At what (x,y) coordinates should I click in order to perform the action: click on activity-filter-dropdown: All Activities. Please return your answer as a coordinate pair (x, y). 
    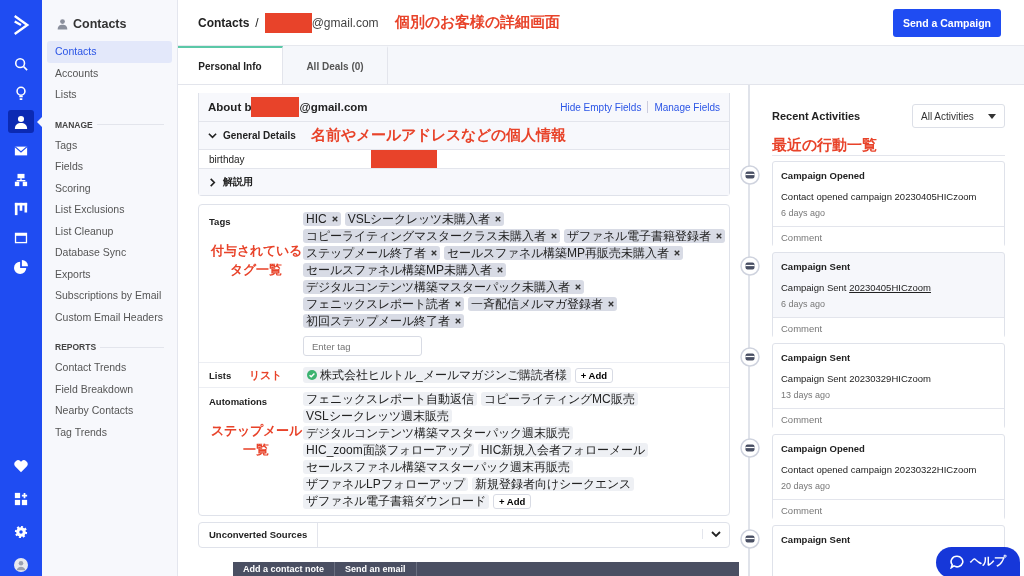
    Looking at the image, I should click on (958, 116).